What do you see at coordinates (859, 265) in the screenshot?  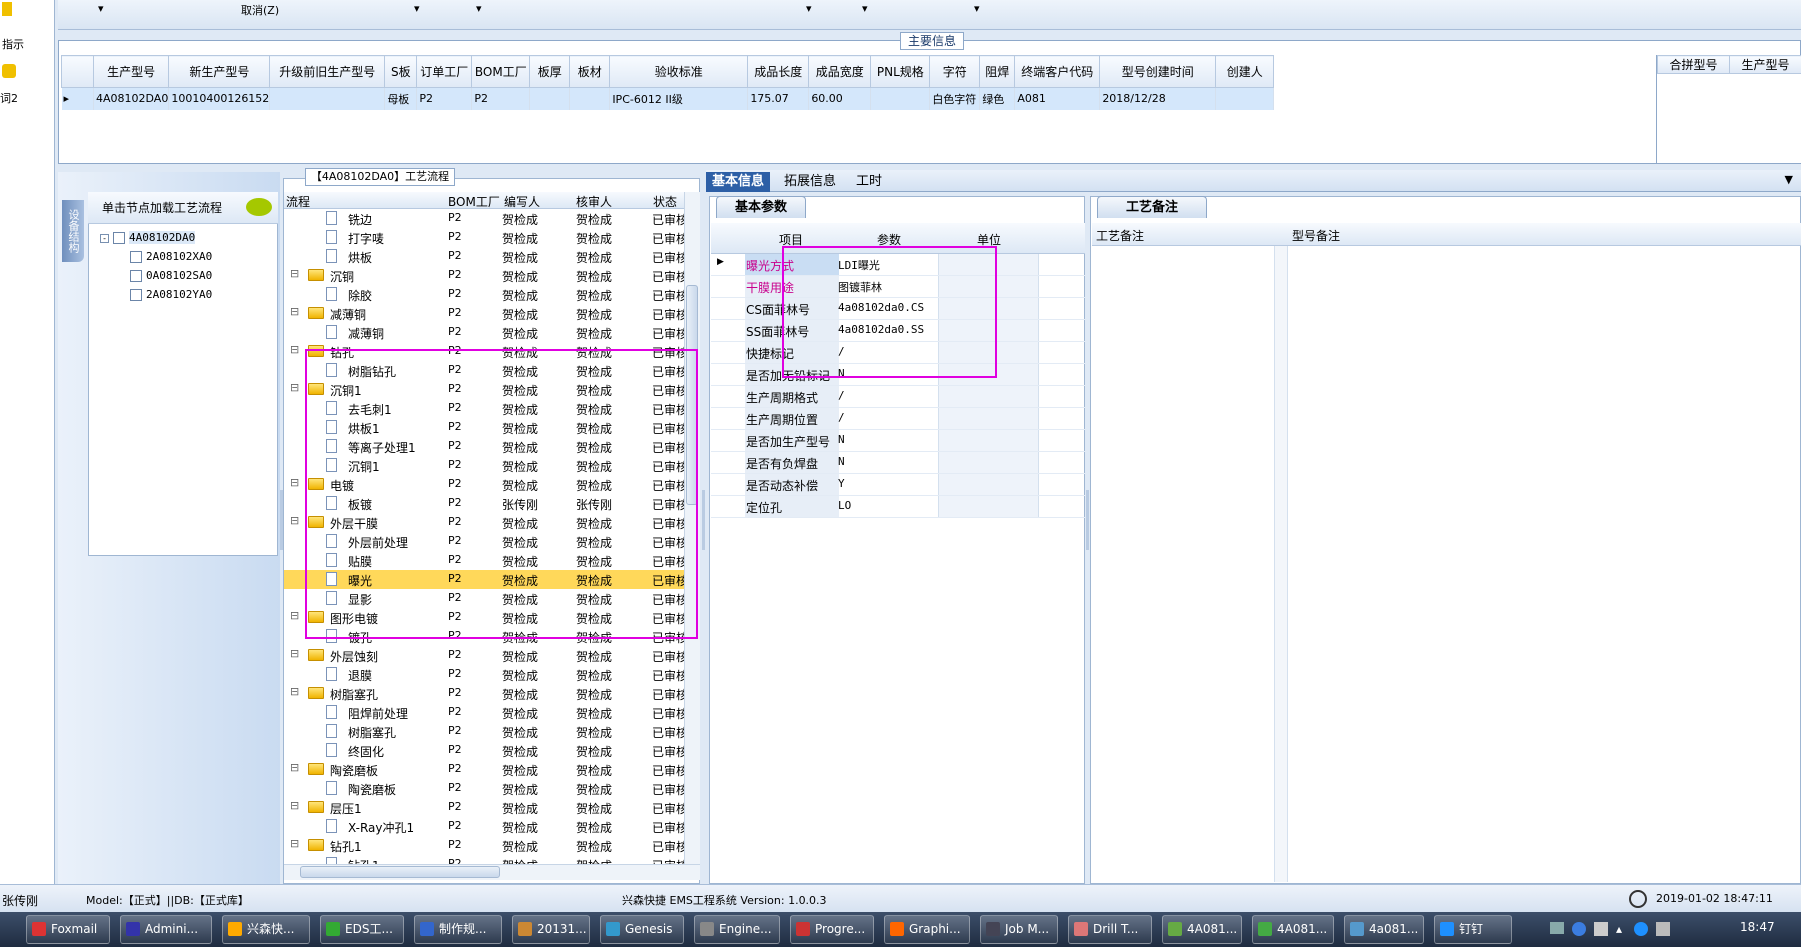 I see `param-value: LDI曝光` at bounding box center [859, 265].